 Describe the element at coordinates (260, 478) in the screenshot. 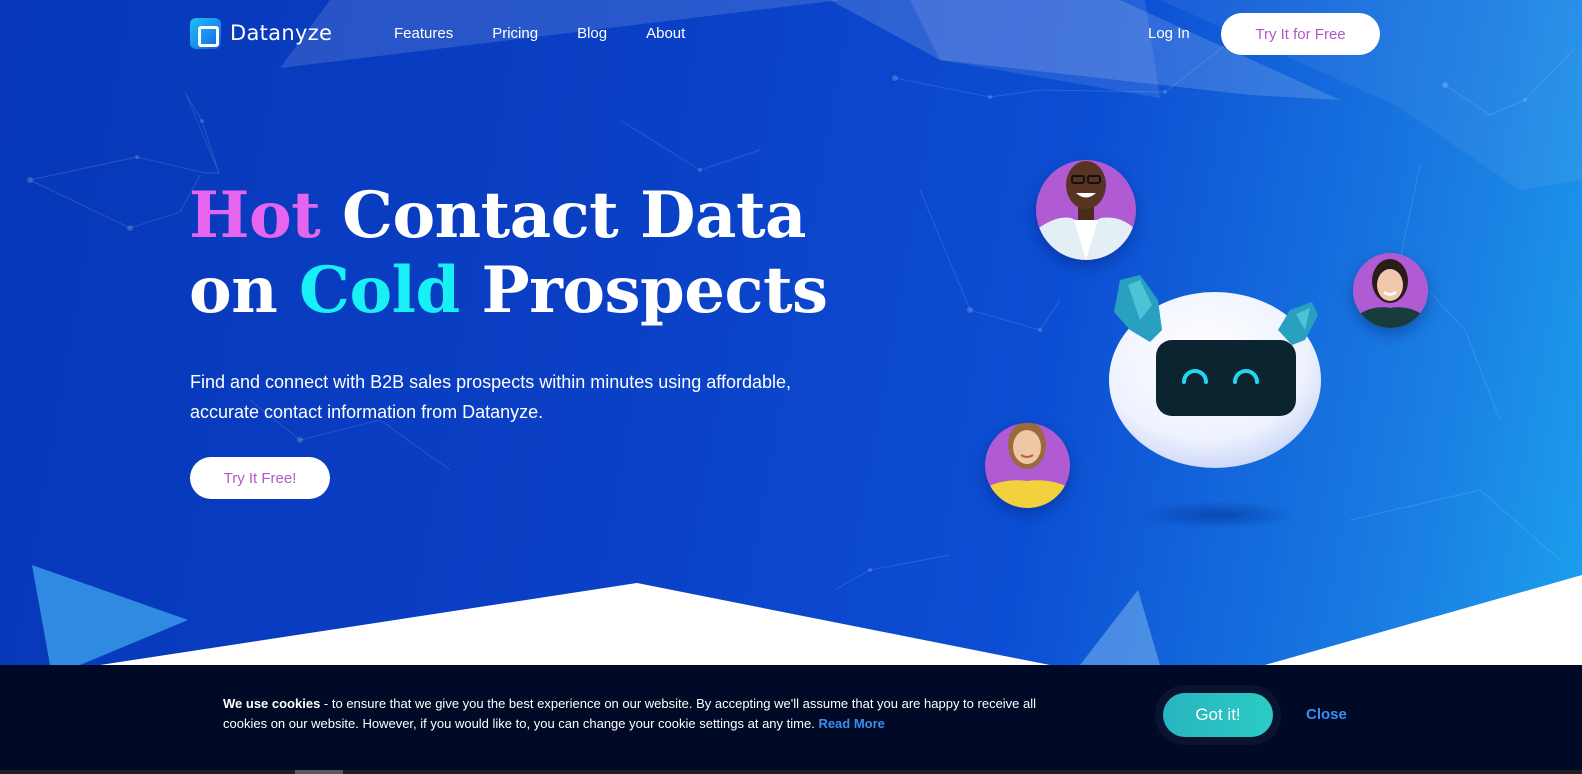

I see `try-it-free-button: Try It Free!` at that location.